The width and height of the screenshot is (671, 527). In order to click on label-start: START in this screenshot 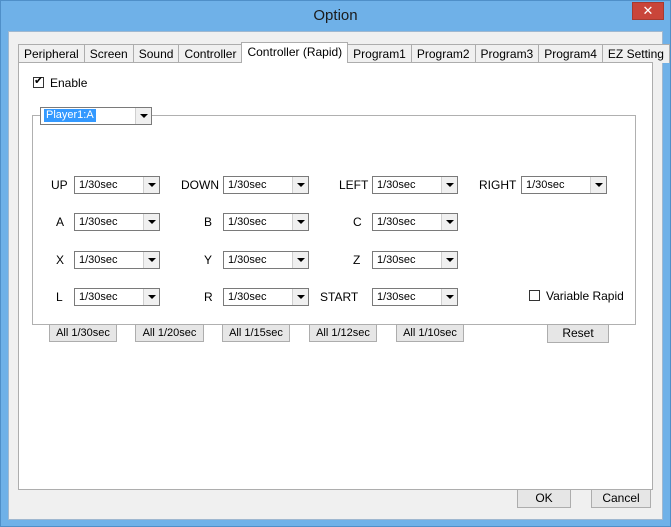, I will do `click(339, 297)`.